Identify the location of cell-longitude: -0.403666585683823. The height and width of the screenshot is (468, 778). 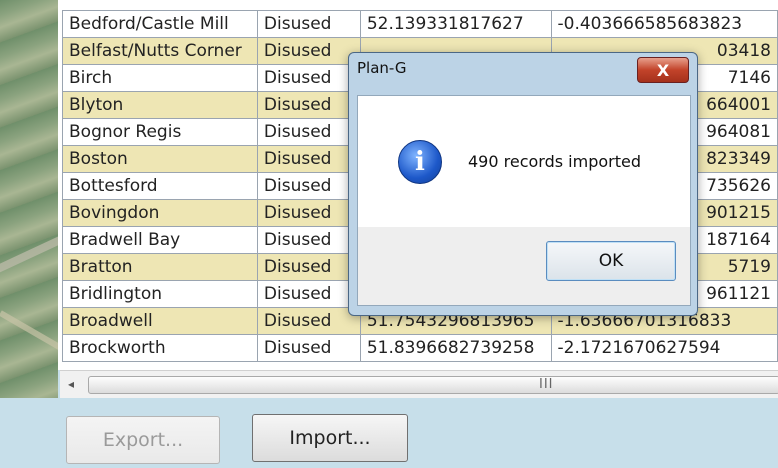
(664, 24).